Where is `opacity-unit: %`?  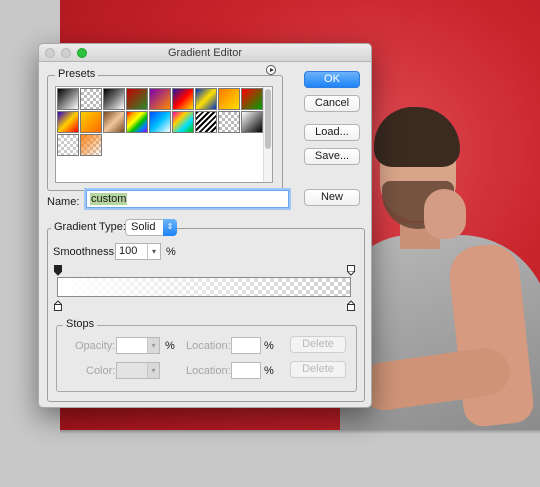 opacity-unit: % is located at coordinates (170, 346).